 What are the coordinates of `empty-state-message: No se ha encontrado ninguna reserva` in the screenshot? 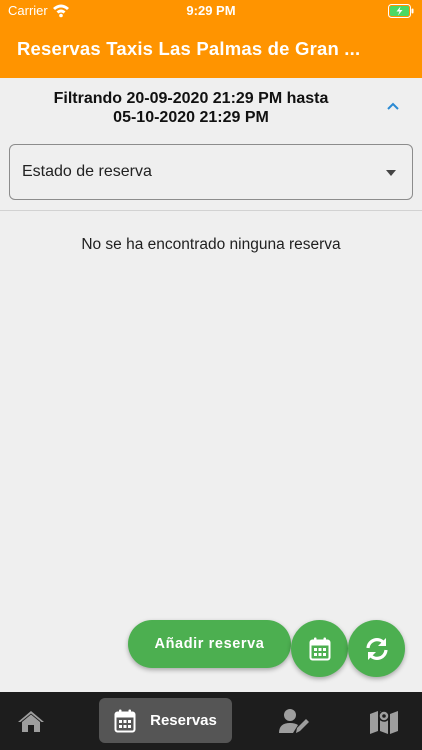 It's located at (211, 244).